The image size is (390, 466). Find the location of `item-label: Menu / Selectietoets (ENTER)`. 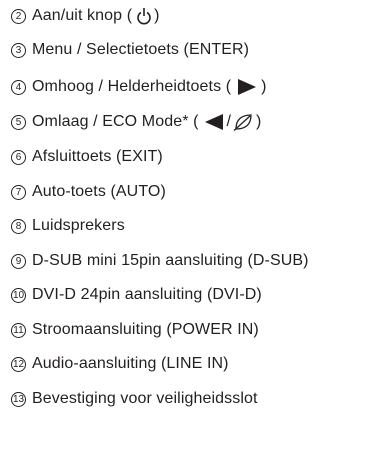

item-label: Menu / Selectietoets (ENTER) is located at coordinates (141, 49).